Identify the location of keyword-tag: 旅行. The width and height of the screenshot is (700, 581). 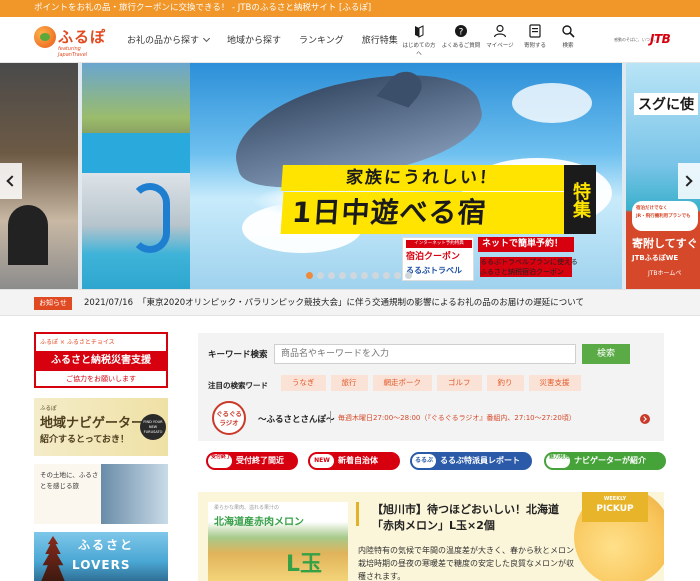
(349, 383).